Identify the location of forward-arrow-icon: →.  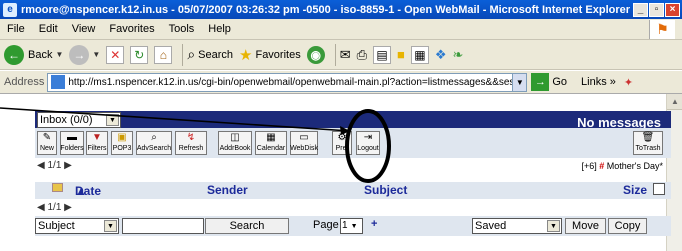
(79, 54).